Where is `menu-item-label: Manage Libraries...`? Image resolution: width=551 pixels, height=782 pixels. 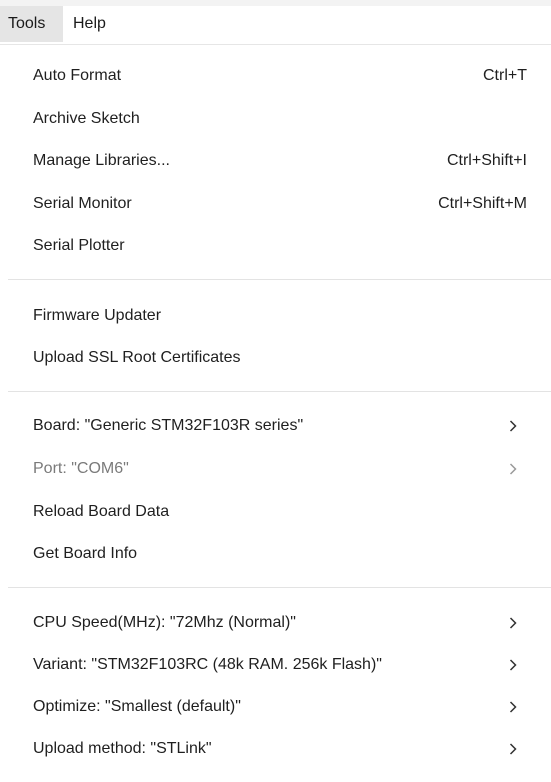 menu-item-label: Manage Libraries... is located at coordinates (101, 160).